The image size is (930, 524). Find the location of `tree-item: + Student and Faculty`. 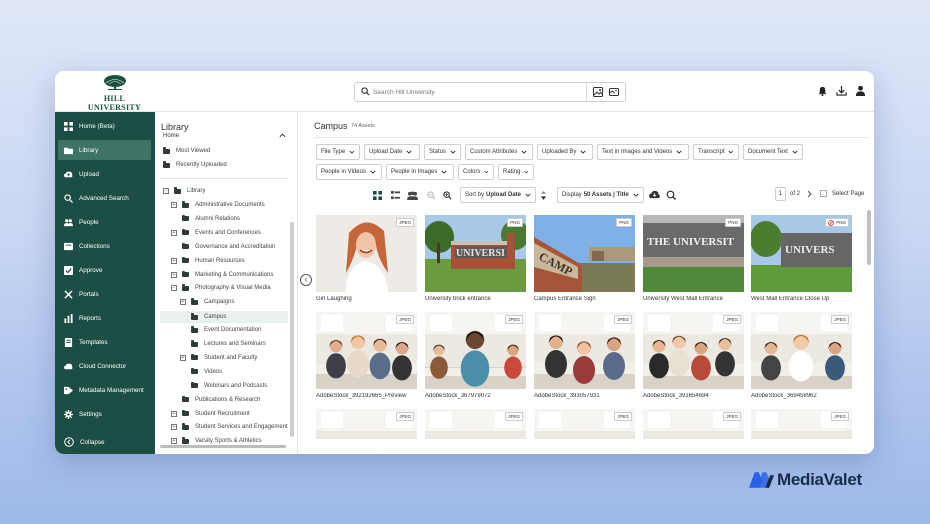

tree-item: + Student and Faculty is located at coordinates (218, 358).